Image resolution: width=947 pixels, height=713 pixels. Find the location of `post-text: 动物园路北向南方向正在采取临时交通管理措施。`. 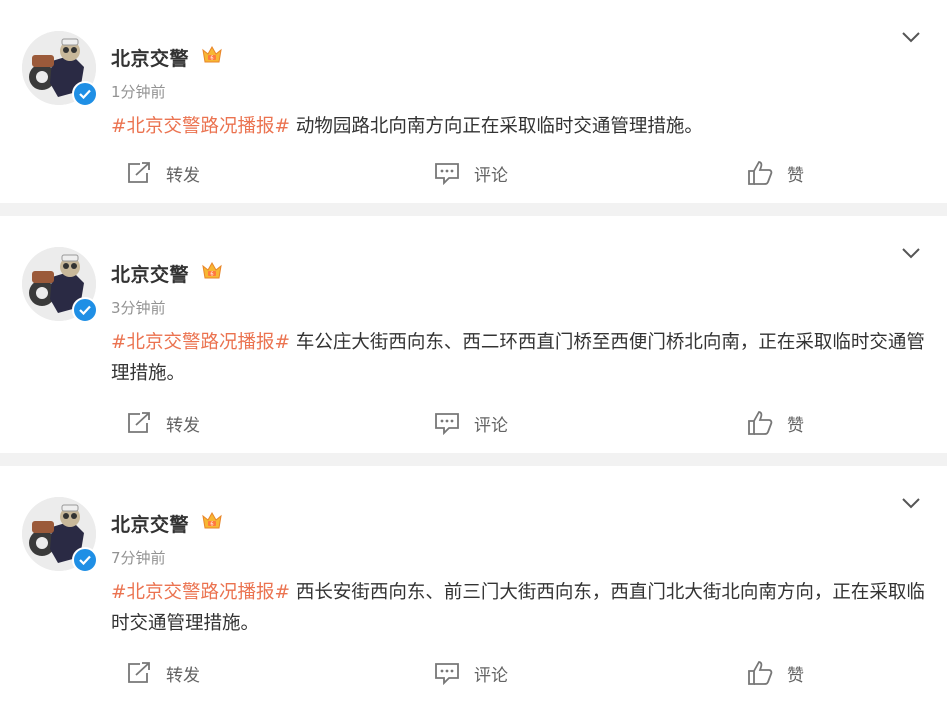

post-text: 动物园路北向南方向正在采取临时交通管理措施。 is located at coordinates (496, 126).